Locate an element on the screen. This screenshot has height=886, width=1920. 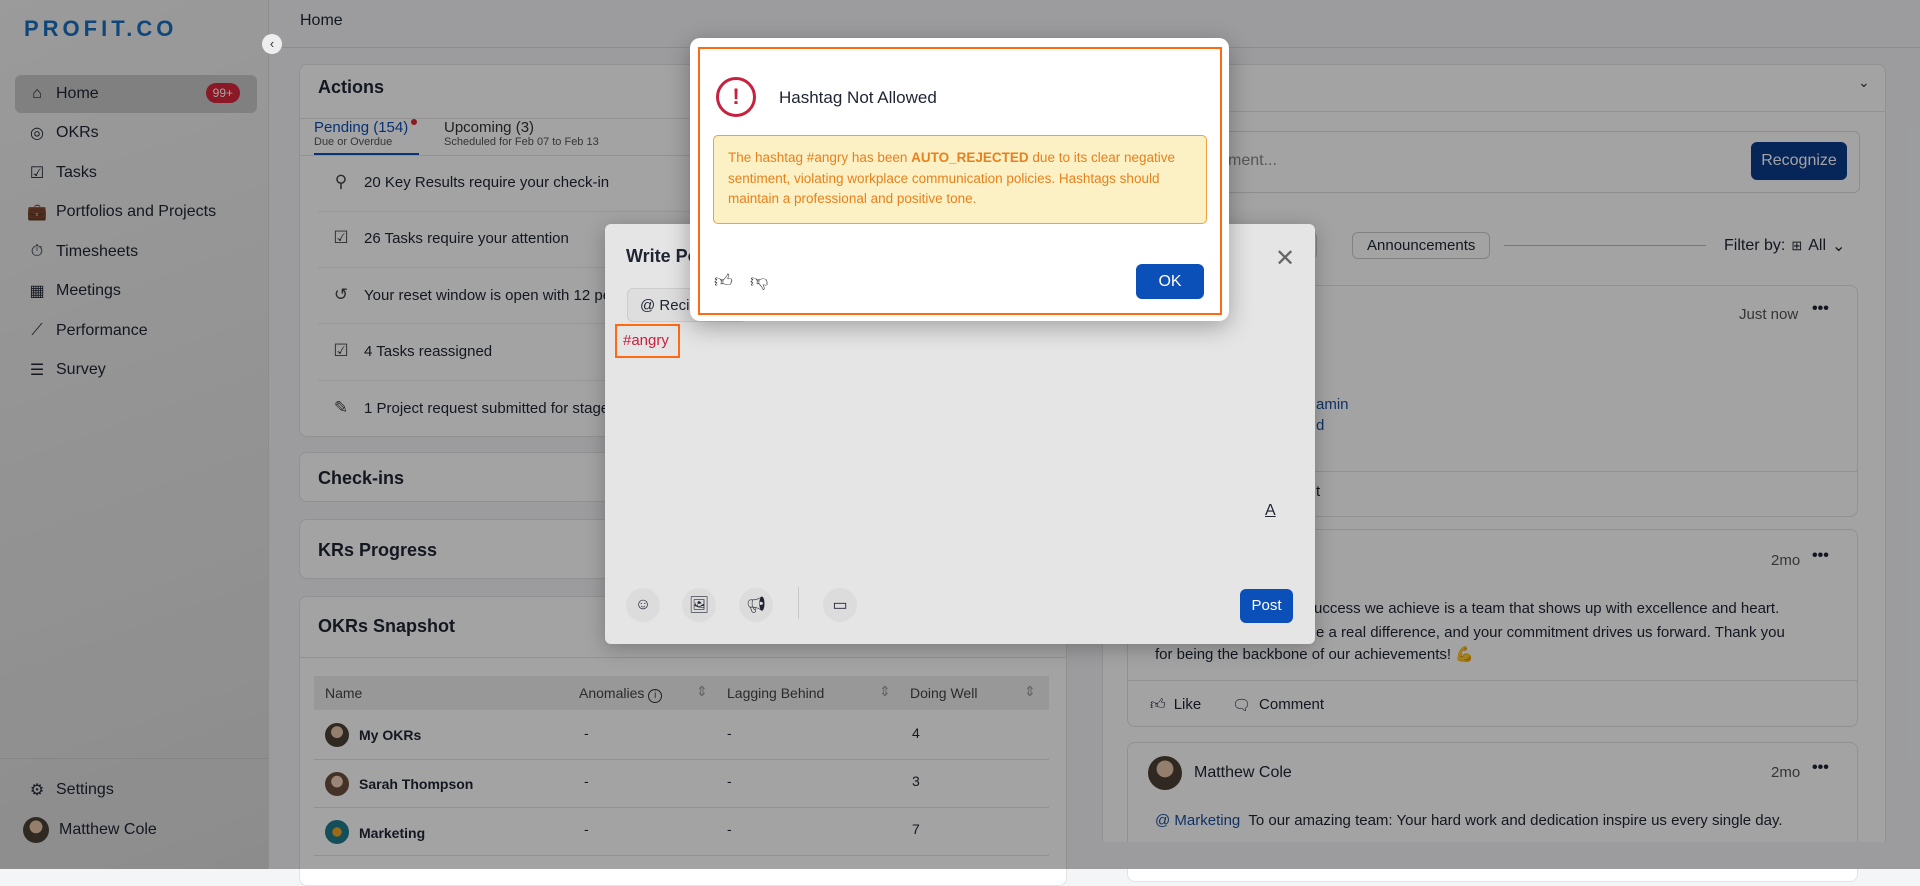
thumbs-down-icon: 👎︎ is located at coordinates (759, 281).